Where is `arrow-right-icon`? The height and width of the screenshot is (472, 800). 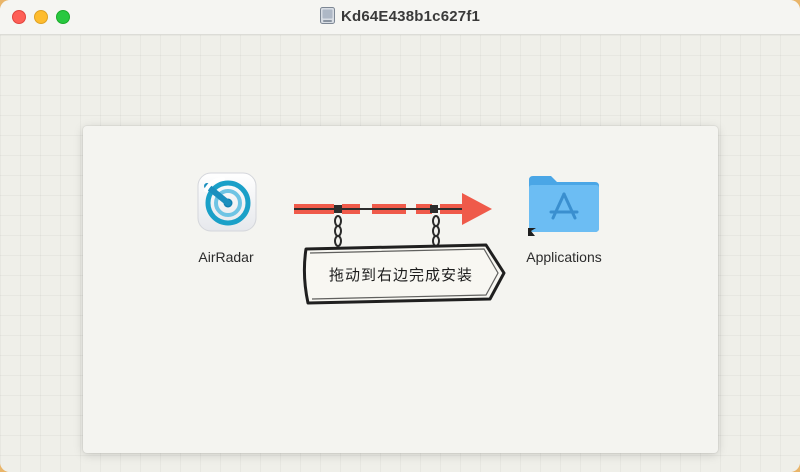
arrow-right-icon is located at coordinates (393, 209).